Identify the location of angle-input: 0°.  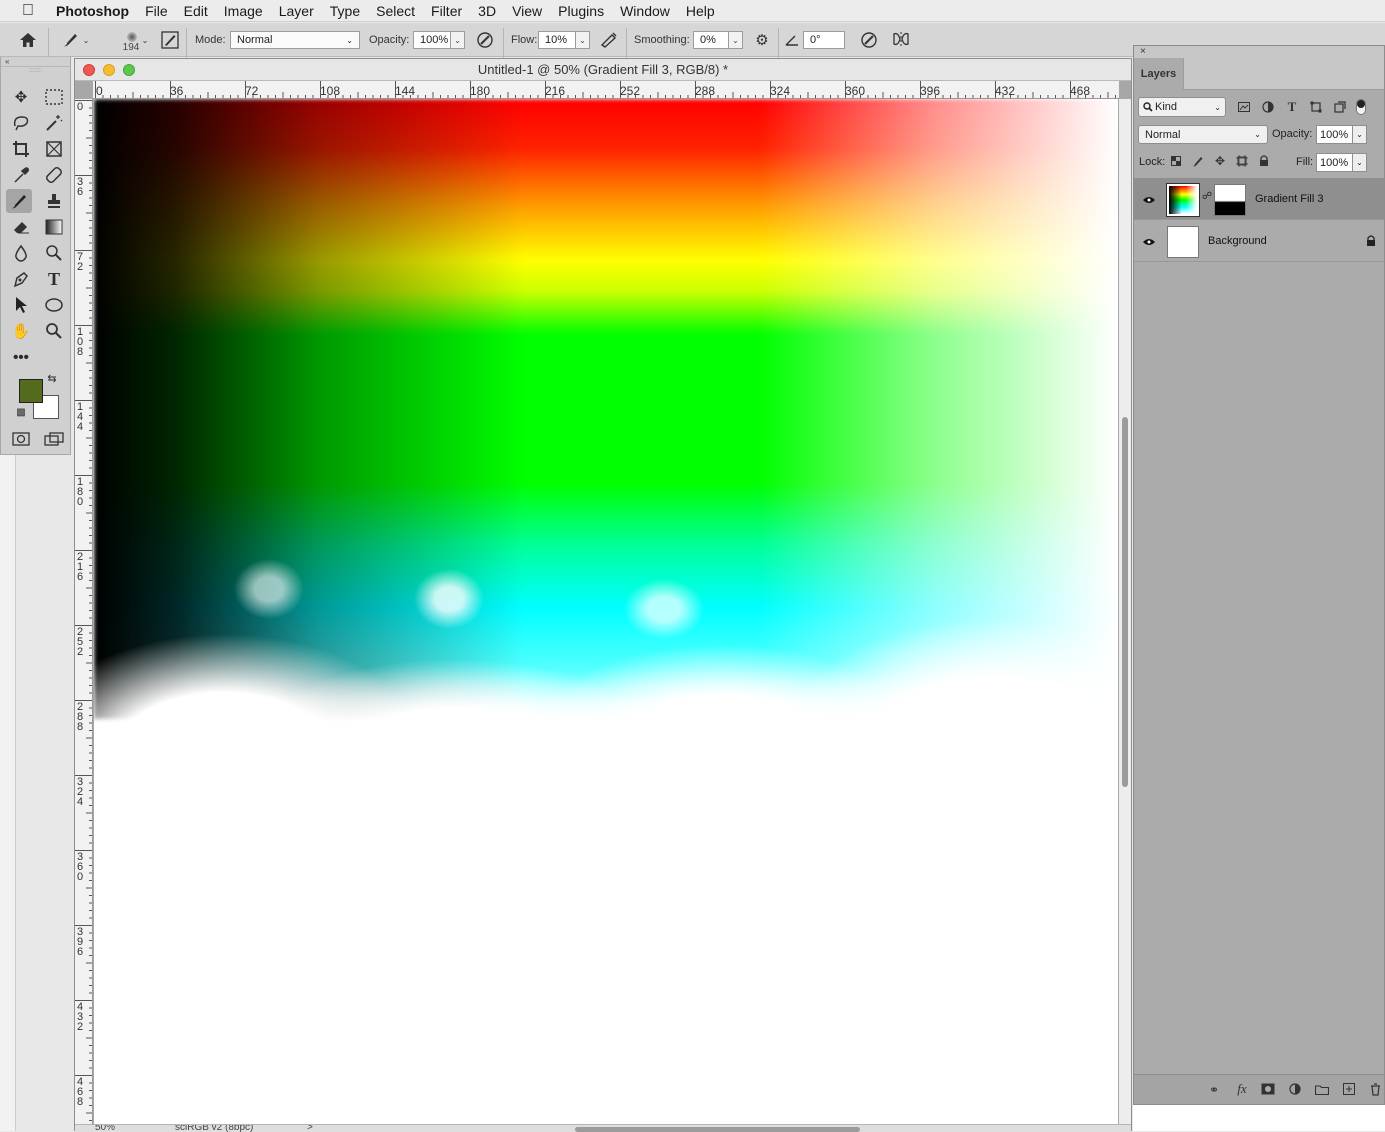
(824, 40).